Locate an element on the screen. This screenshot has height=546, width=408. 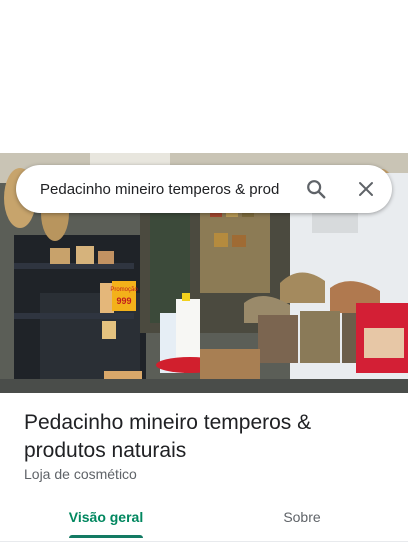
tabs-divider is located at coordinates (204, 541).